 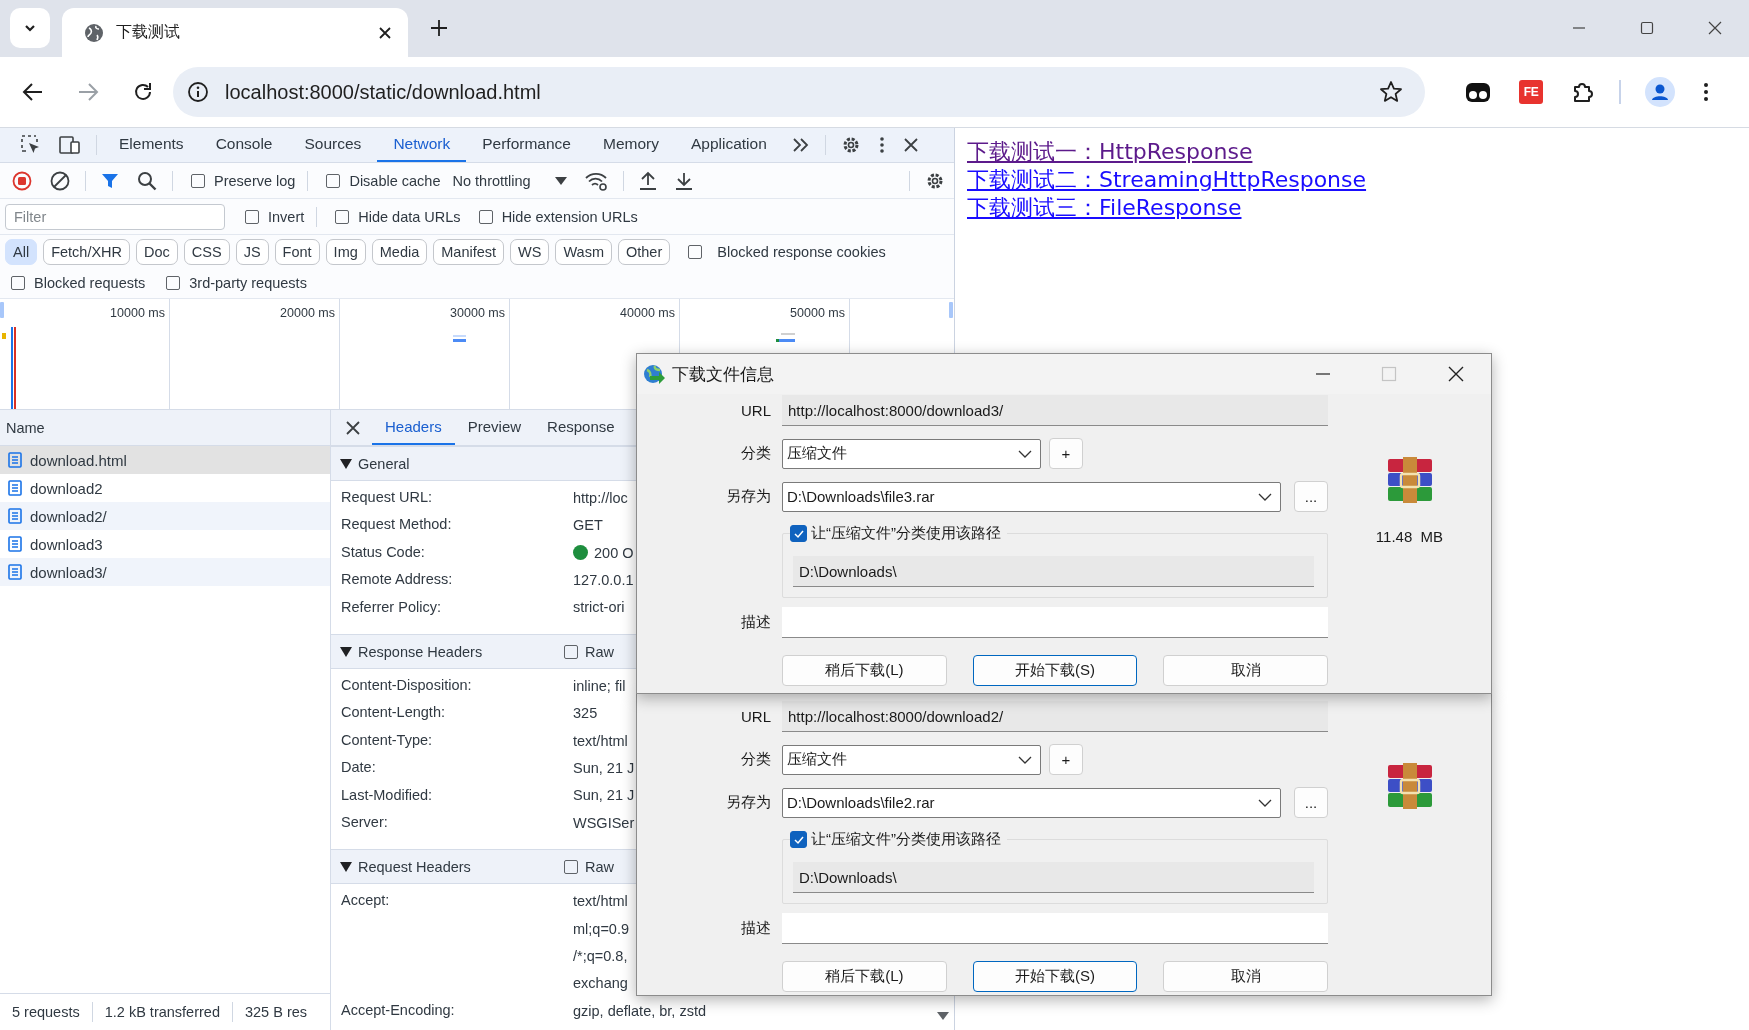 What do you see at coordinates (87, 251) in the screenshot?
I see `type-filter-chip: Fetch/XHR` at bounding box center [87, 251].